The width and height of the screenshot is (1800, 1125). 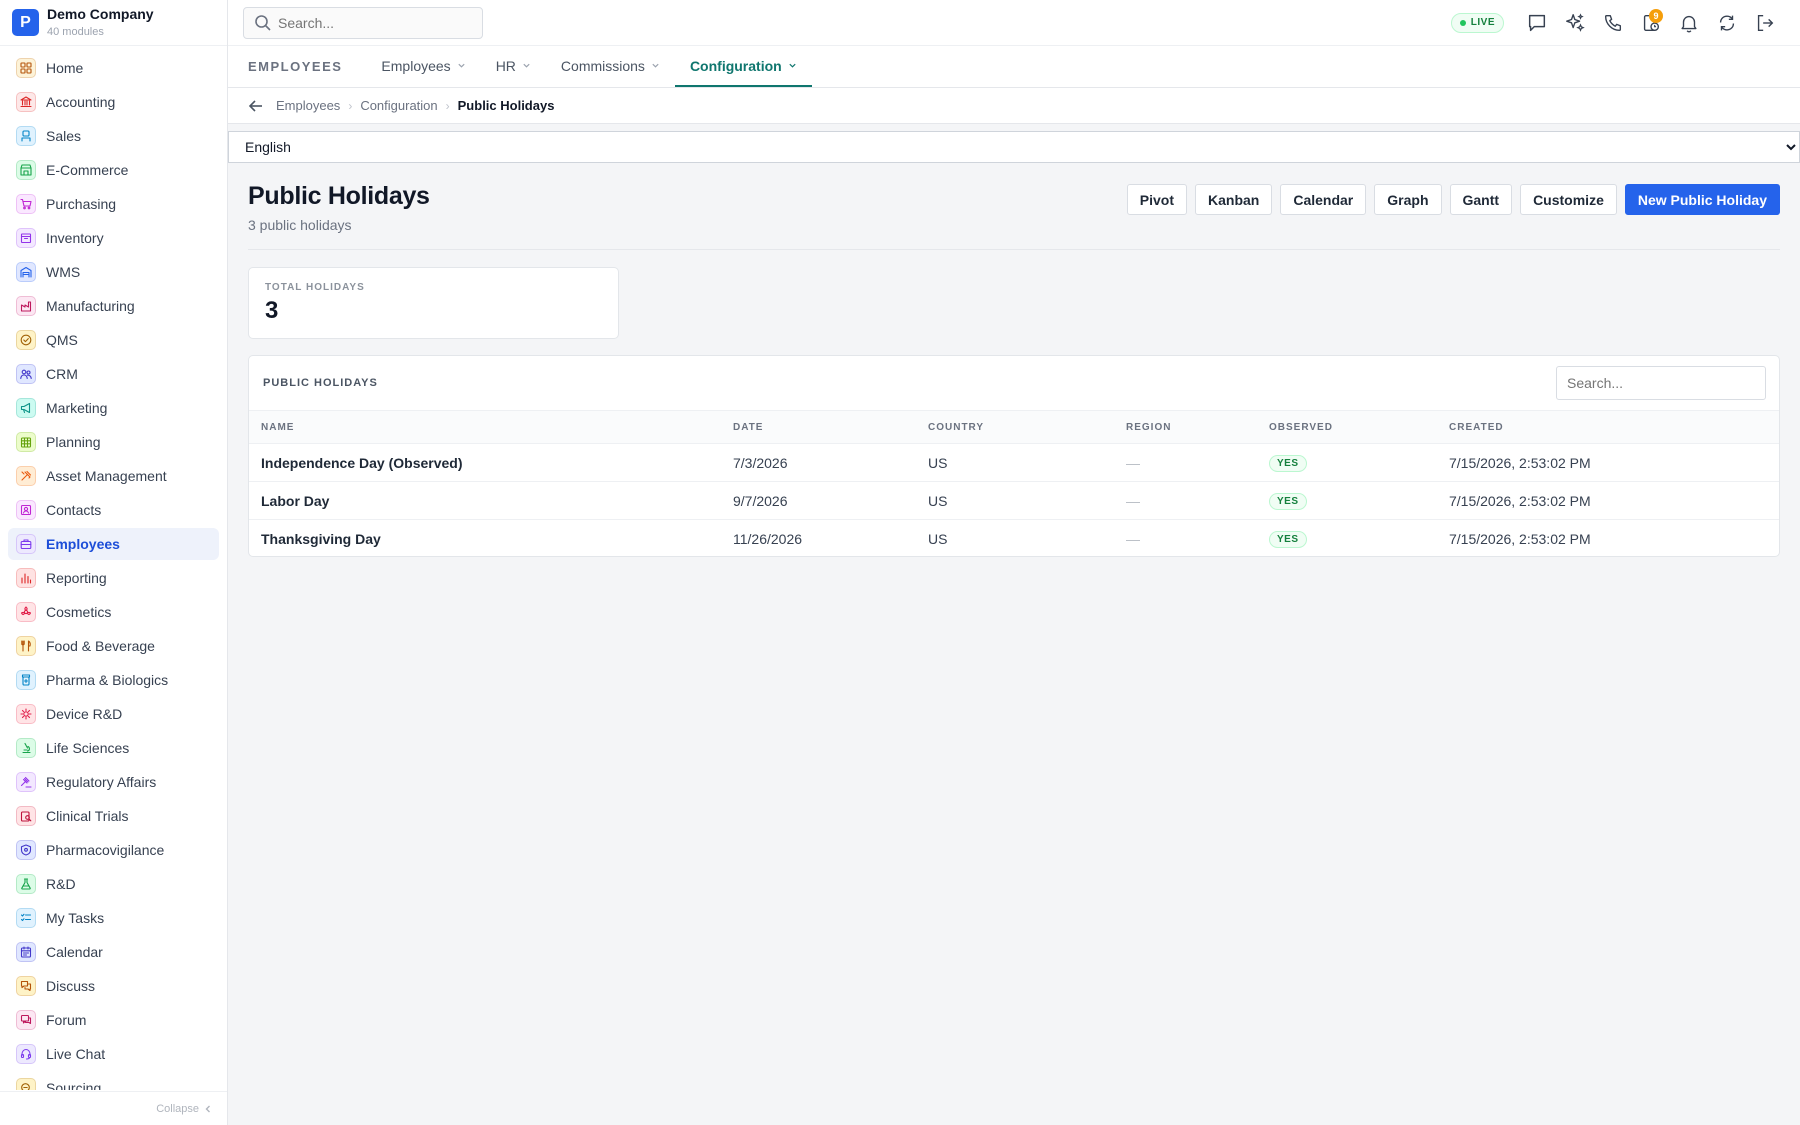 What do you see at coordinates (107, 680) in the screenshot?
I see `sidebar-item-label: Pharma & Biologics` at bounding box center [107, 680].